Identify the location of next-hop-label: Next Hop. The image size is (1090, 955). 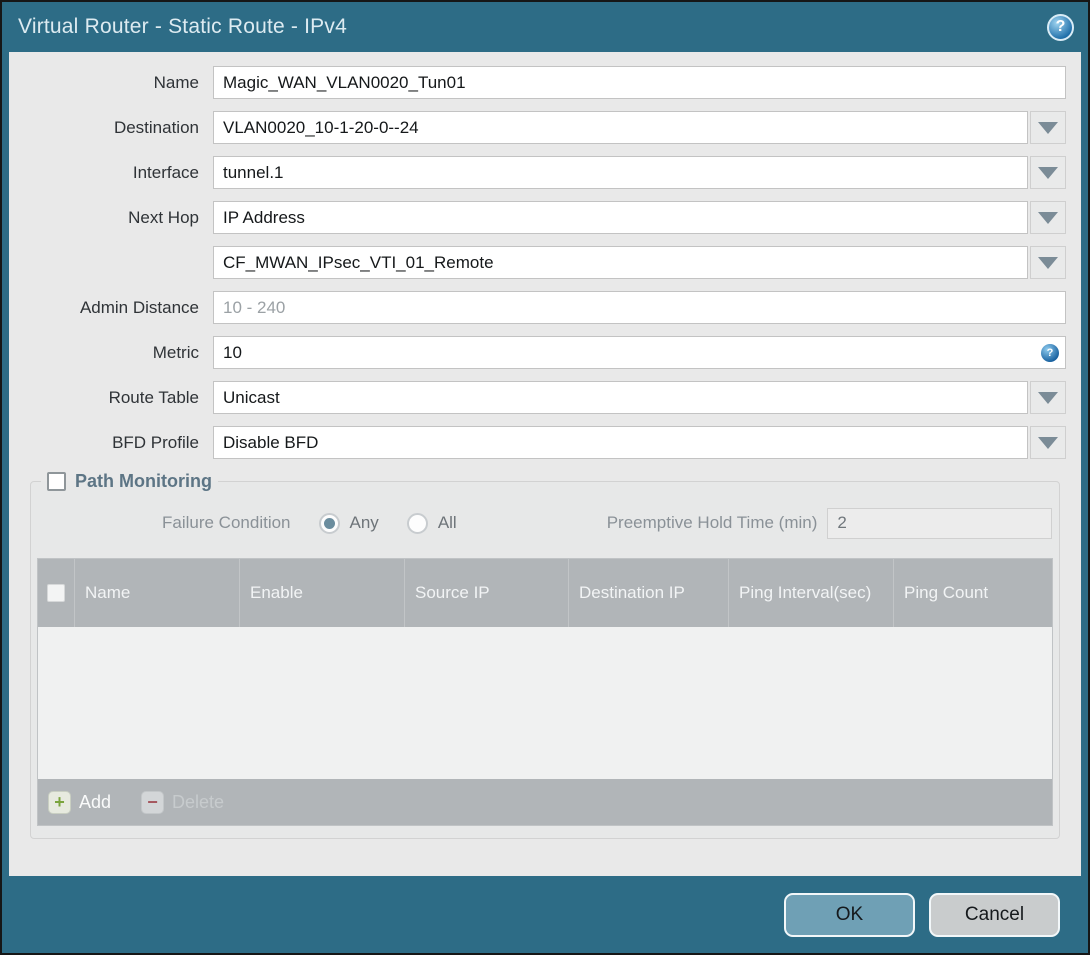
(163, 217).